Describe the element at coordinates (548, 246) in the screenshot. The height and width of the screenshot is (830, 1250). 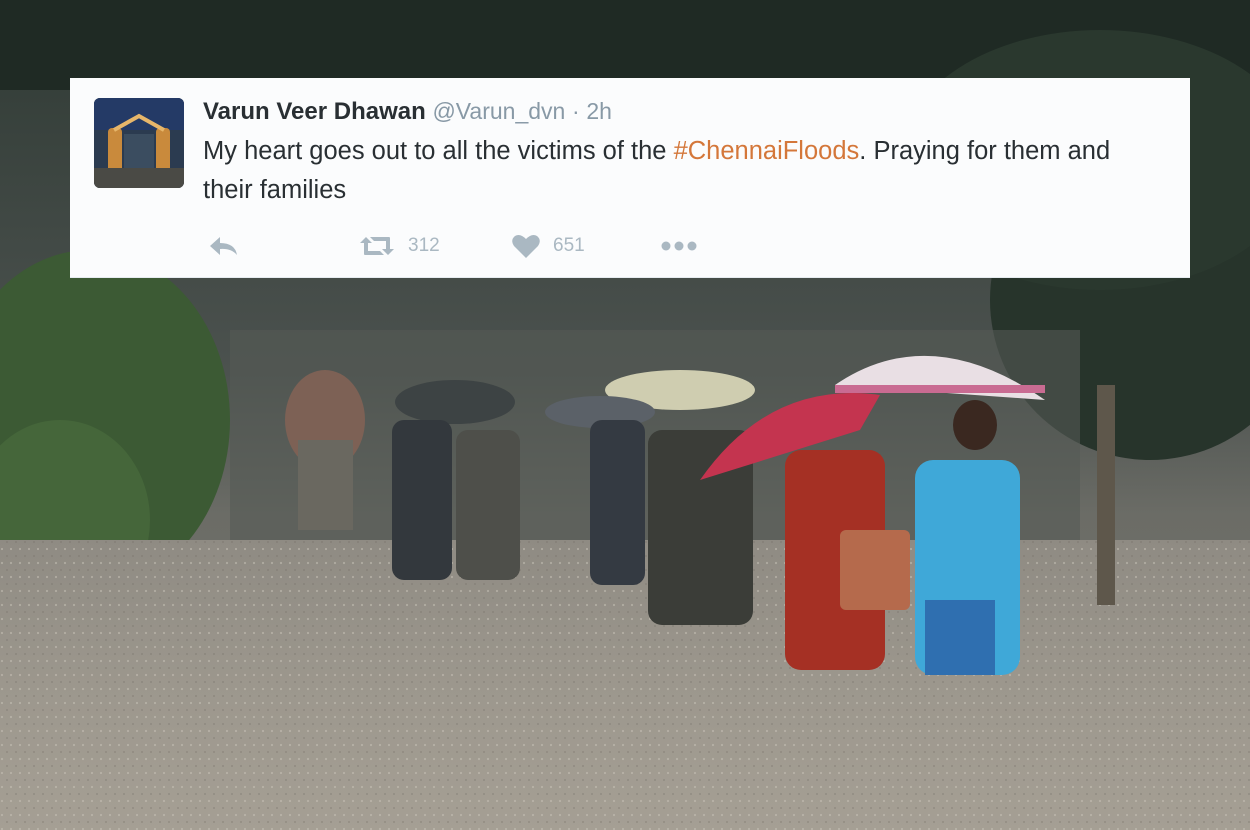
I see `like-button: 651` at that location.